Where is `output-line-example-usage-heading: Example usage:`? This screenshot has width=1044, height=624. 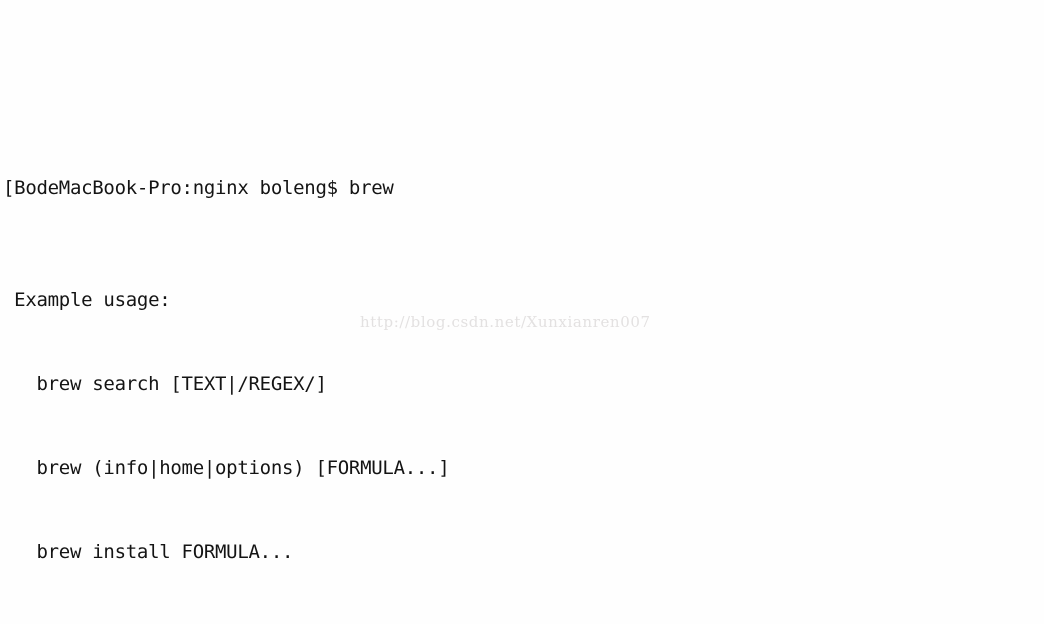
output-line-example-usage-heading: Example usage: is located at coordinates (87, 300).